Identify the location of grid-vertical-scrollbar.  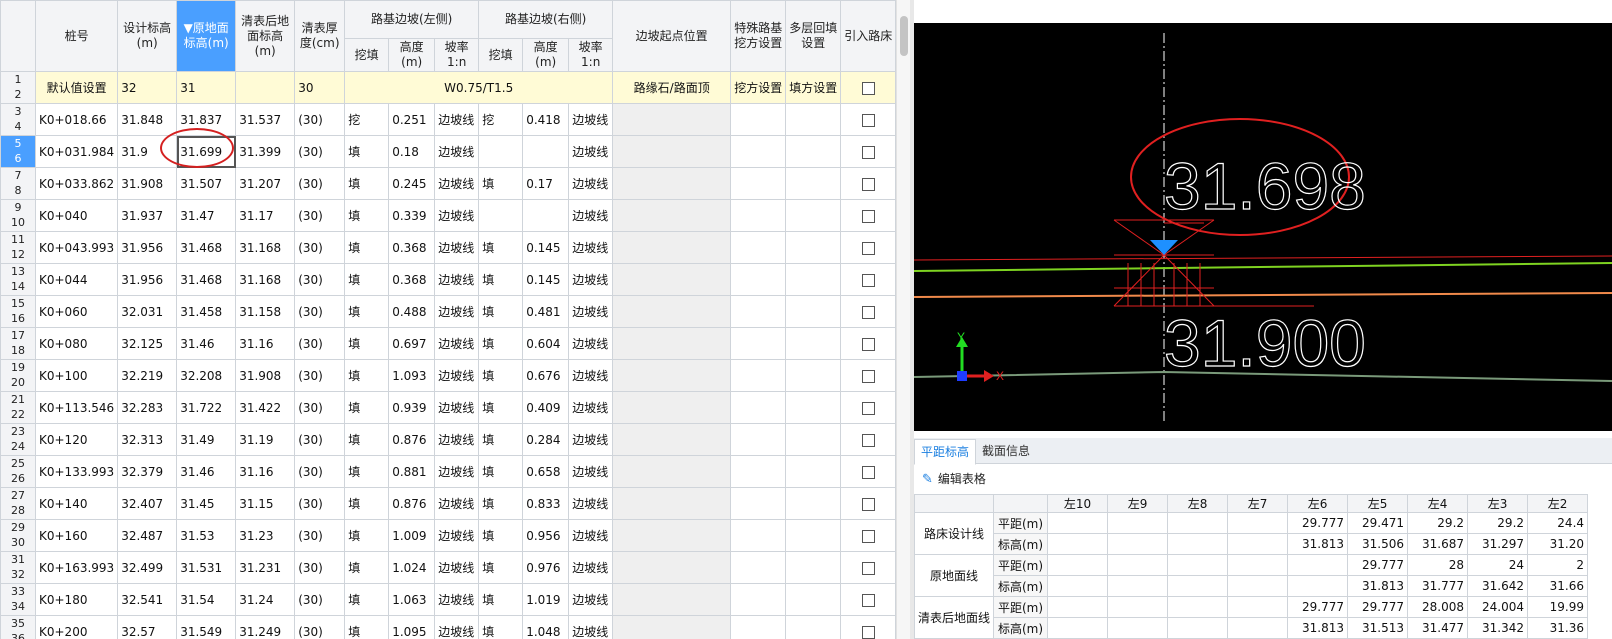
(903, 319).